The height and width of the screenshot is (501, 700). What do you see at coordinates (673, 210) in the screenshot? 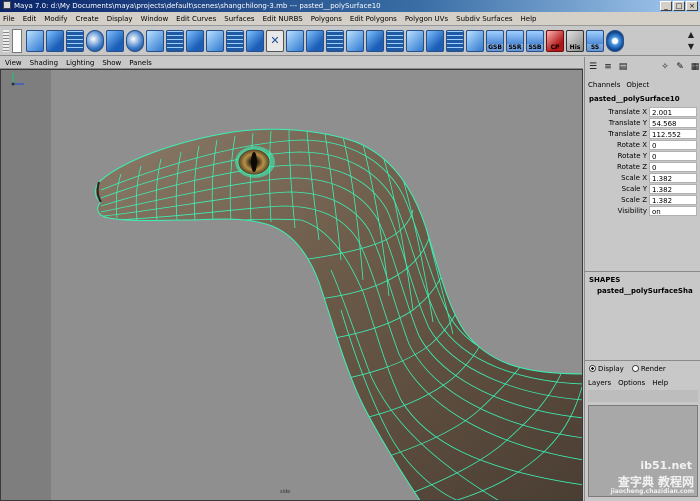
I see `channel-value-field: on` at bounding box center [673, 210].